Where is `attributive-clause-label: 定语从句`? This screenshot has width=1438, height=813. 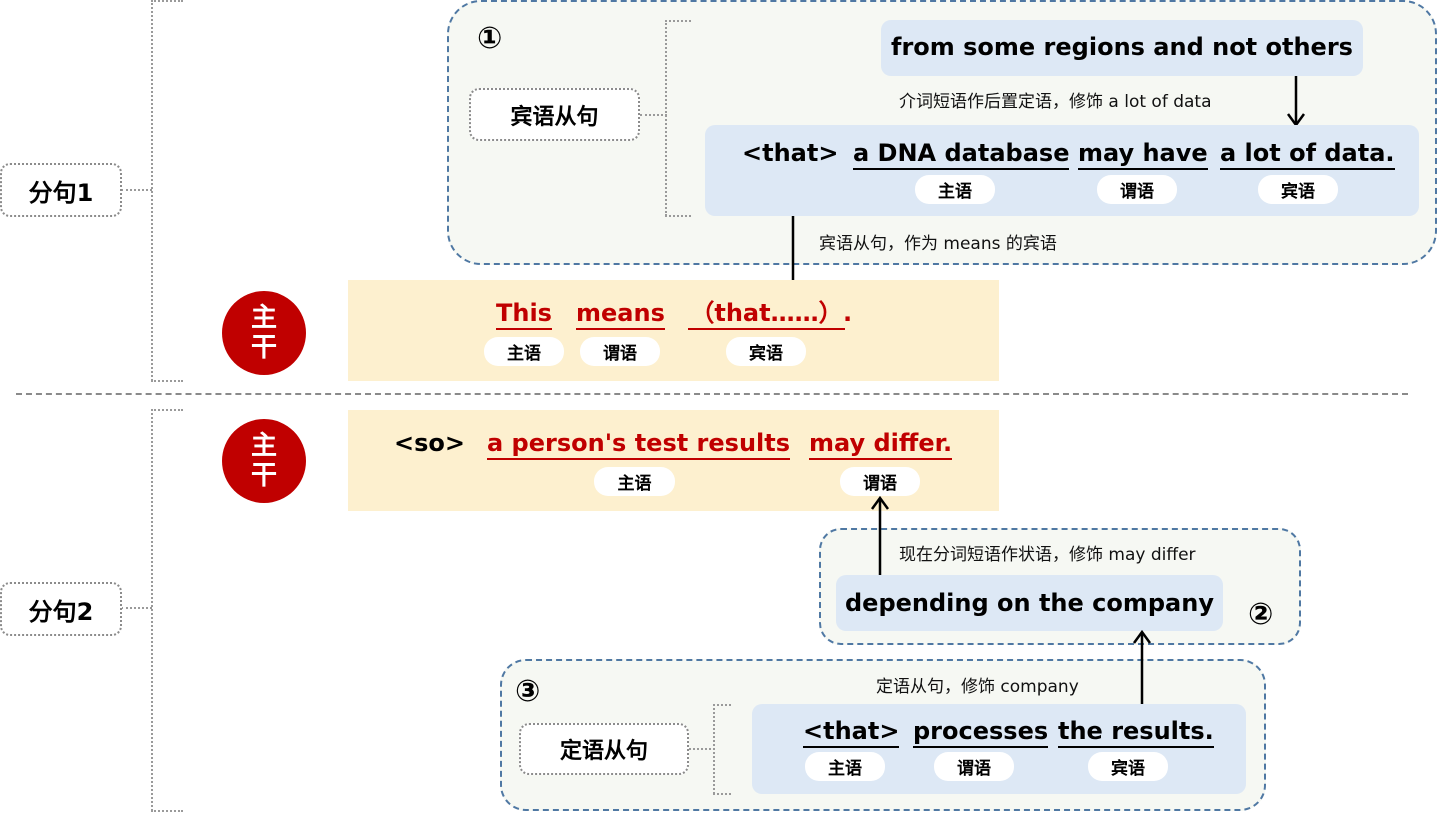 attributive-clause-label: 定语从句 is located at coordinates (604, 749).